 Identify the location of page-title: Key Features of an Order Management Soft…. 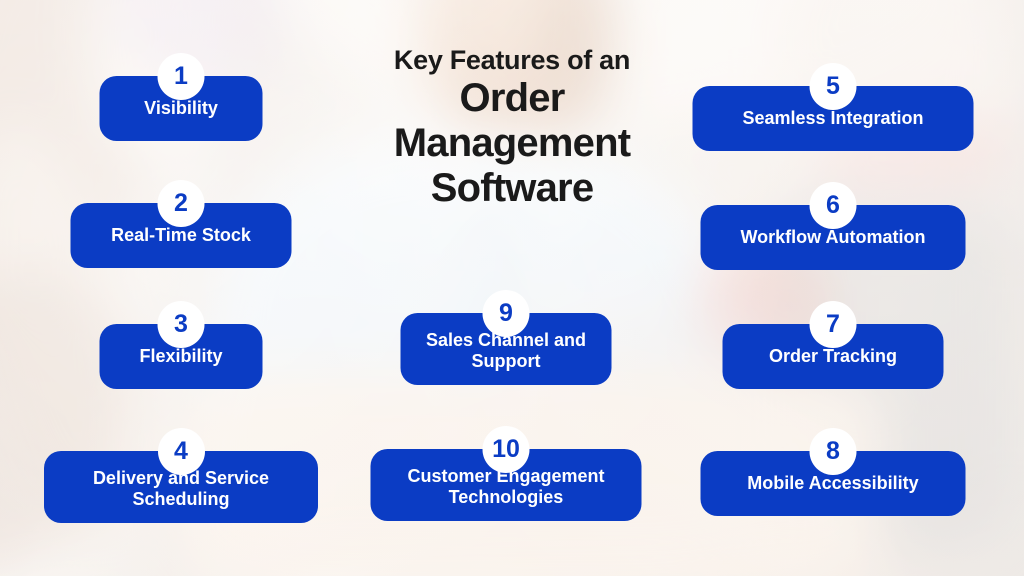
(512, 128).